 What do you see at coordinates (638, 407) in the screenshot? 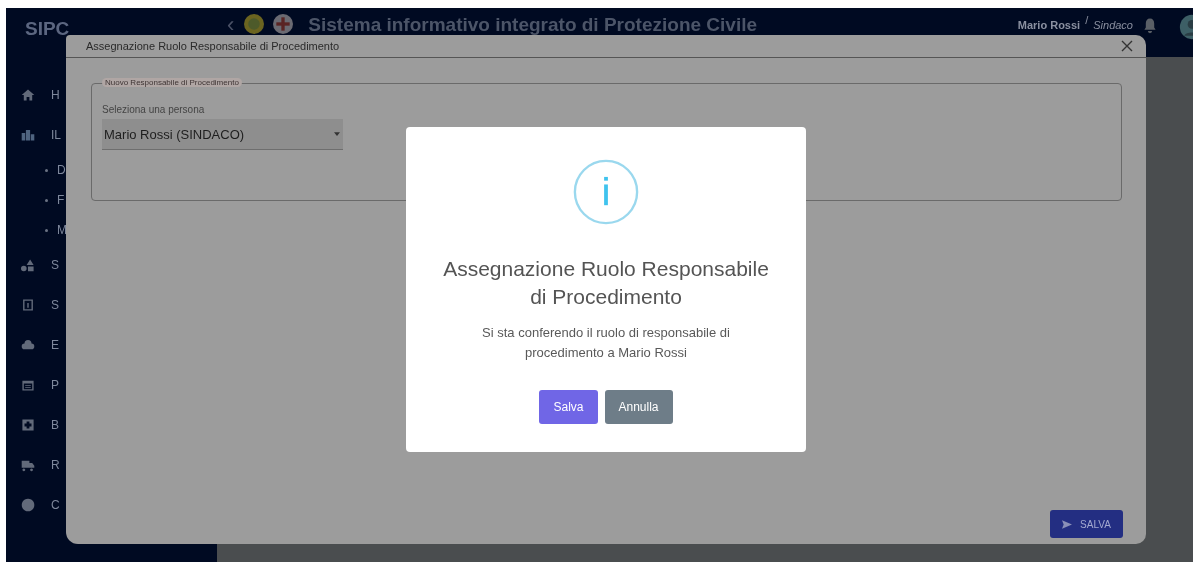
I see `cancel-button: Annulla` at bounding box center [638, 407].